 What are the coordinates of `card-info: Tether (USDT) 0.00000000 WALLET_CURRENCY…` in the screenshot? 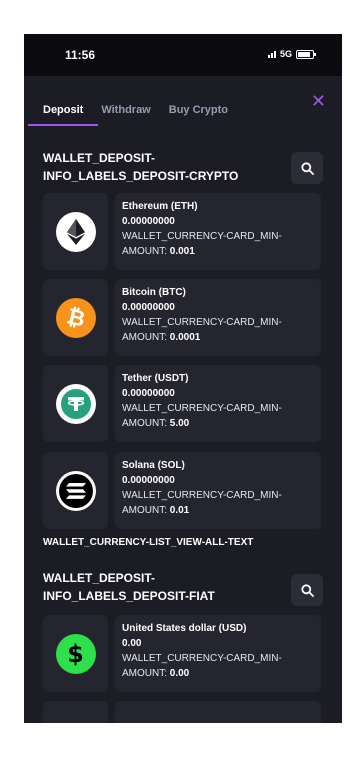 It's located at (218, 403).